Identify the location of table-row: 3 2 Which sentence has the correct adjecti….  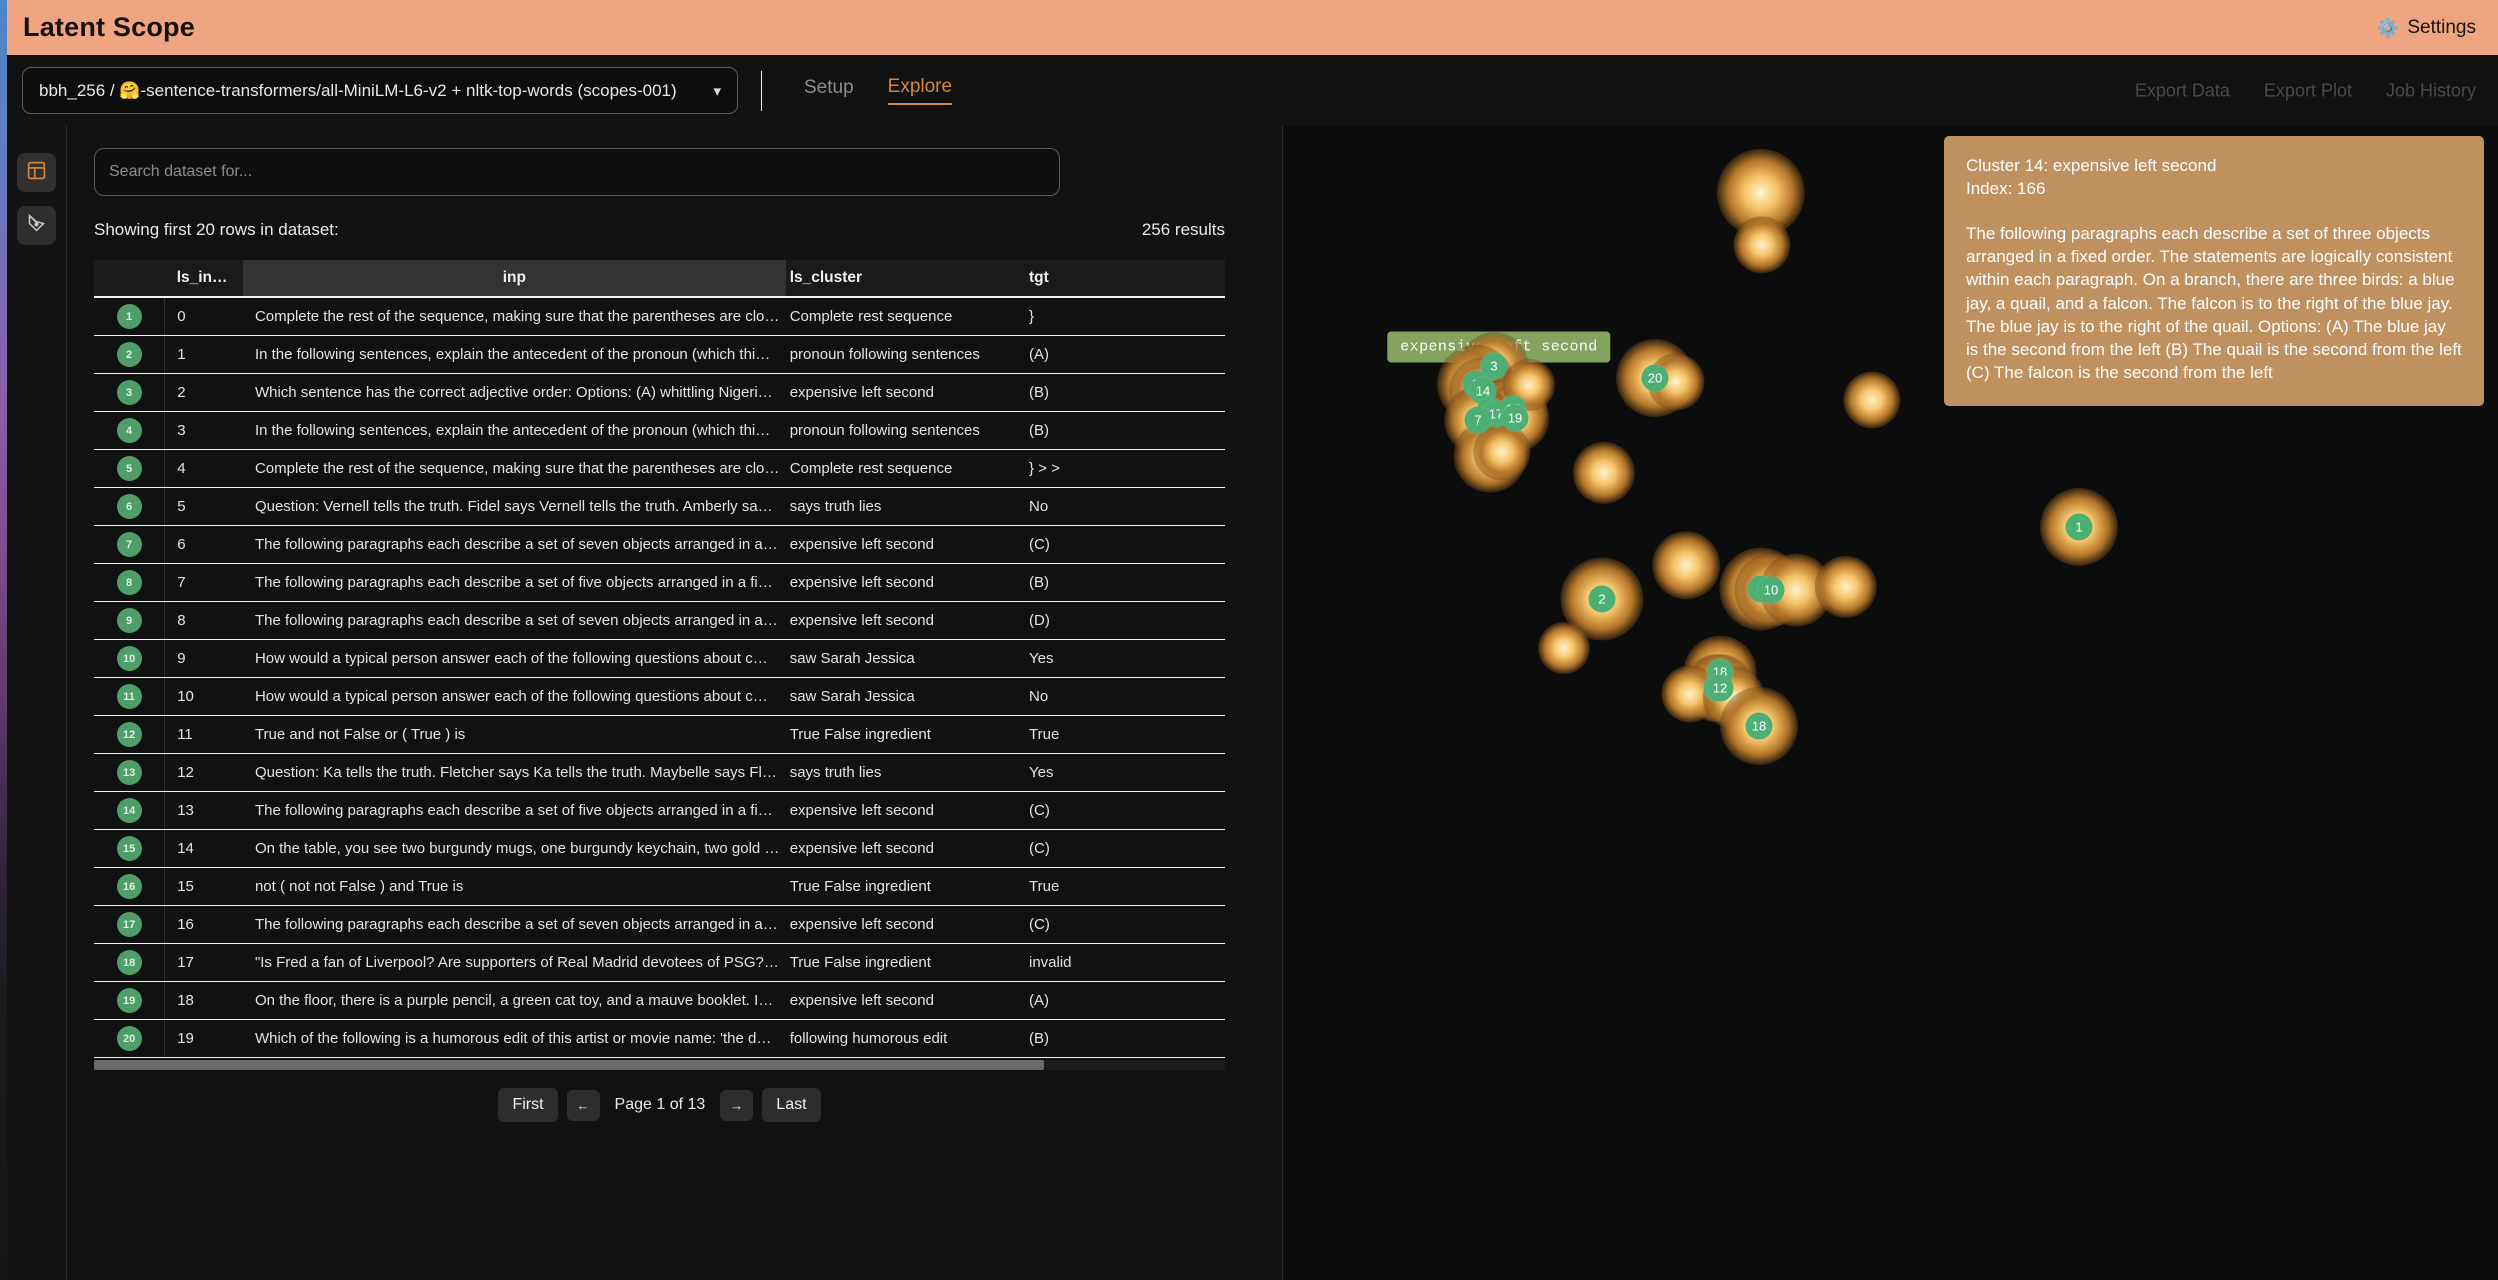
(659, 392).